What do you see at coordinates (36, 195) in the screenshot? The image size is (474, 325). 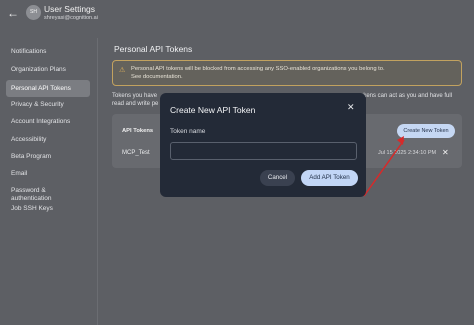 I see `sidebar-item-password-authentication: Password & authentication` at bounding box center [36, 195].